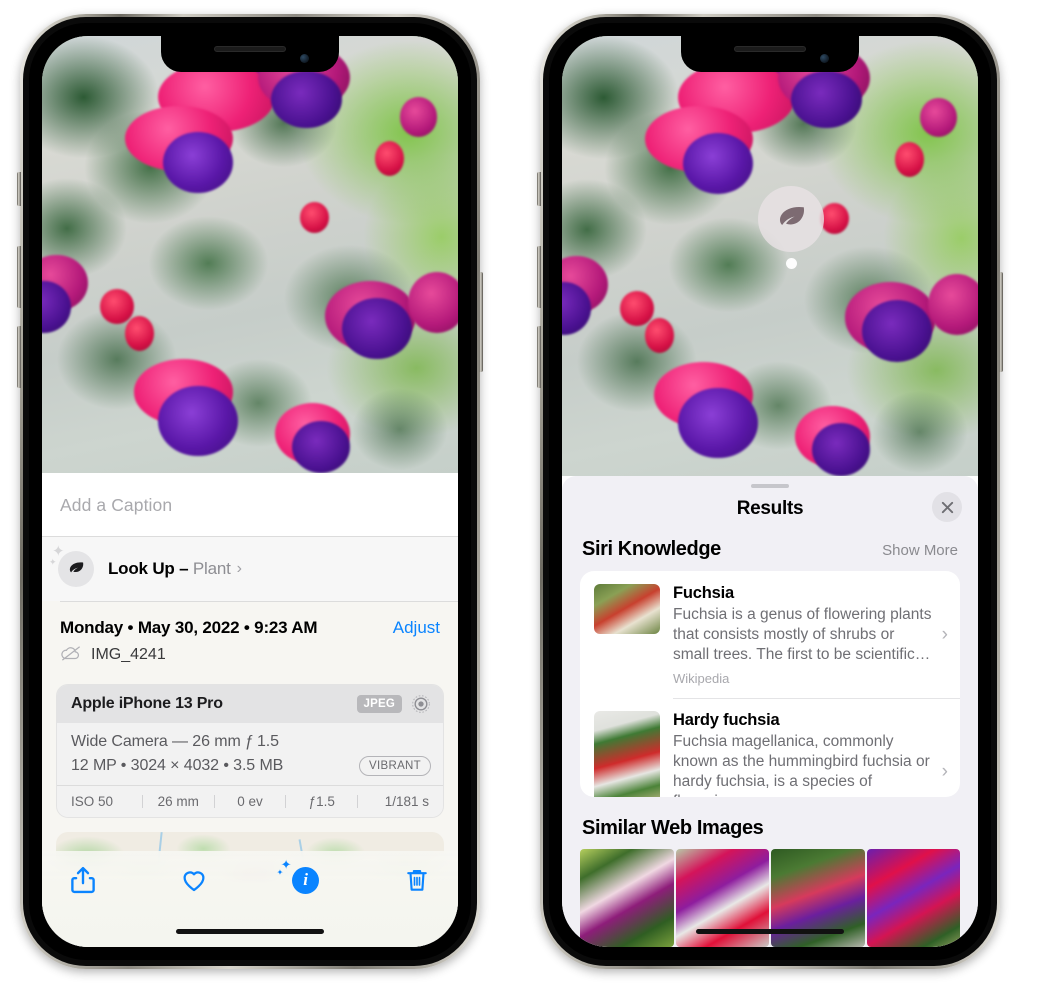 The height and width of the screenshot is (985, 1055). I want to click on siri-knowledge-header: Siri Knowledge Show More, so click(770, 553).